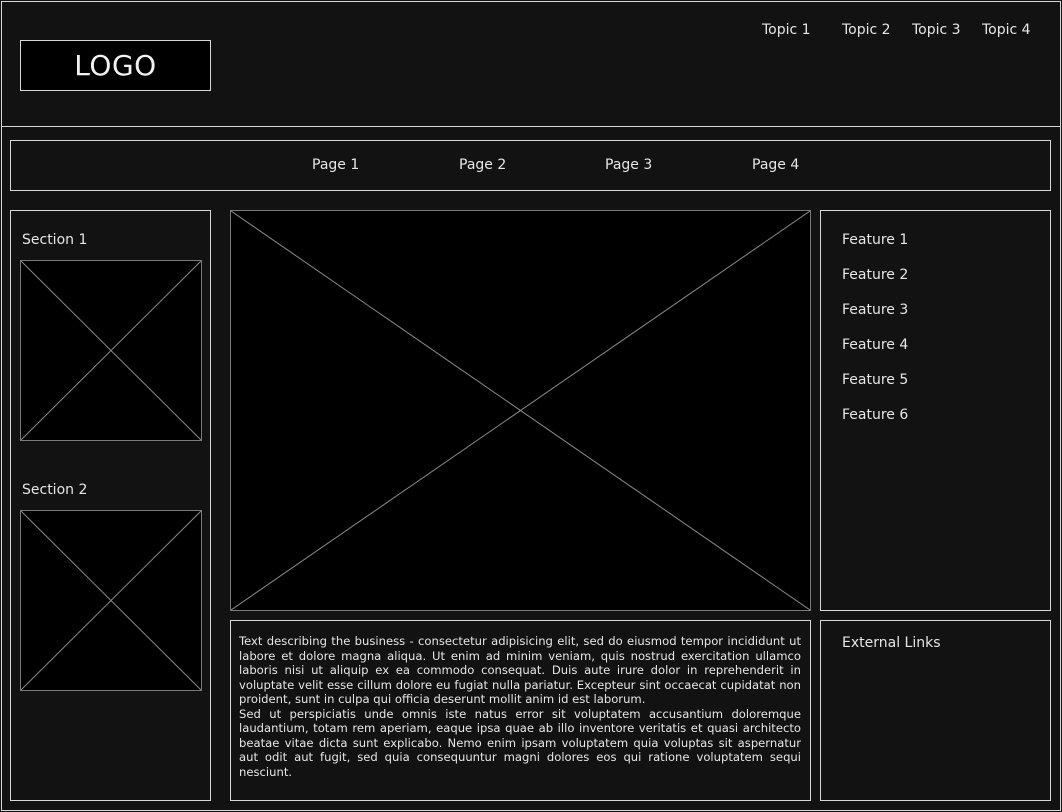 The image size is (1062, 812). I want to click on feature-link-4: Feature 4, so click(875, 345).